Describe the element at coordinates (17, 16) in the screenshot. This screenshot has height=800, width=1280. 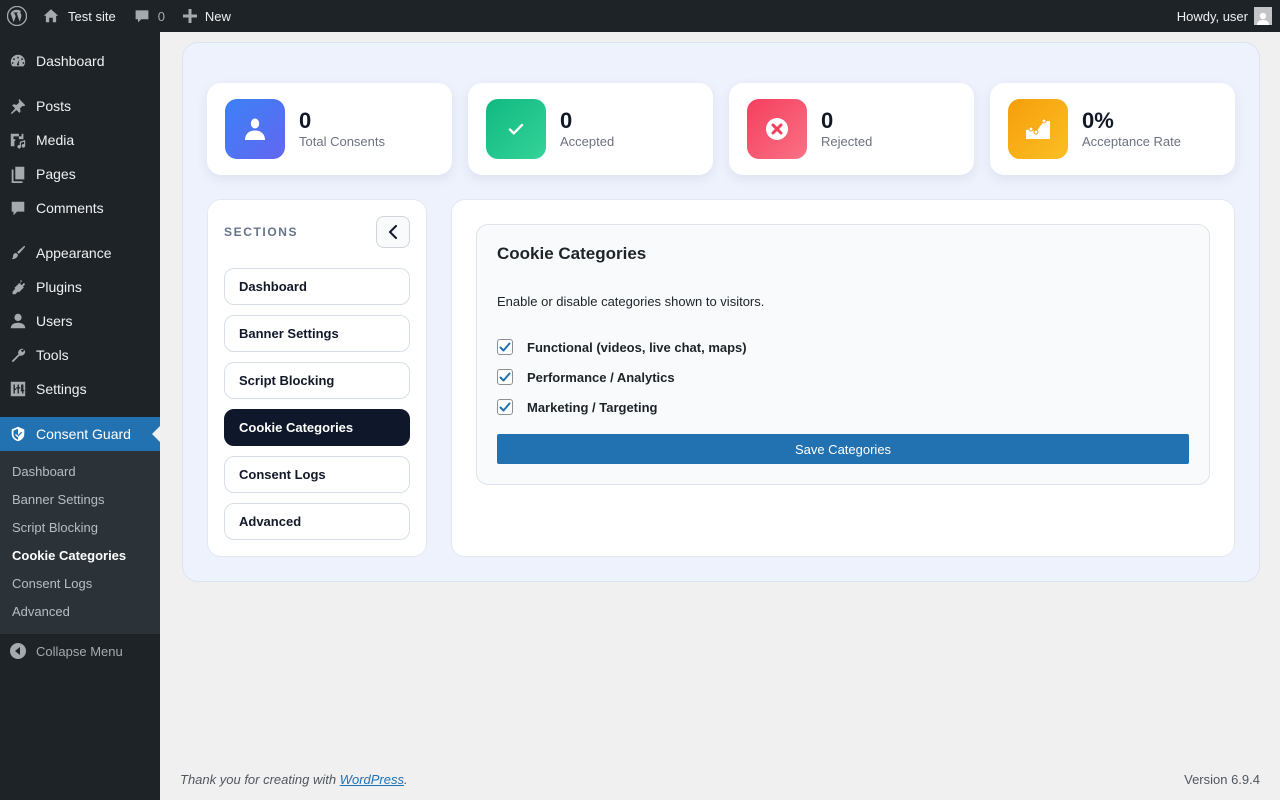
I see `wordpress-logo-icon` at that location.